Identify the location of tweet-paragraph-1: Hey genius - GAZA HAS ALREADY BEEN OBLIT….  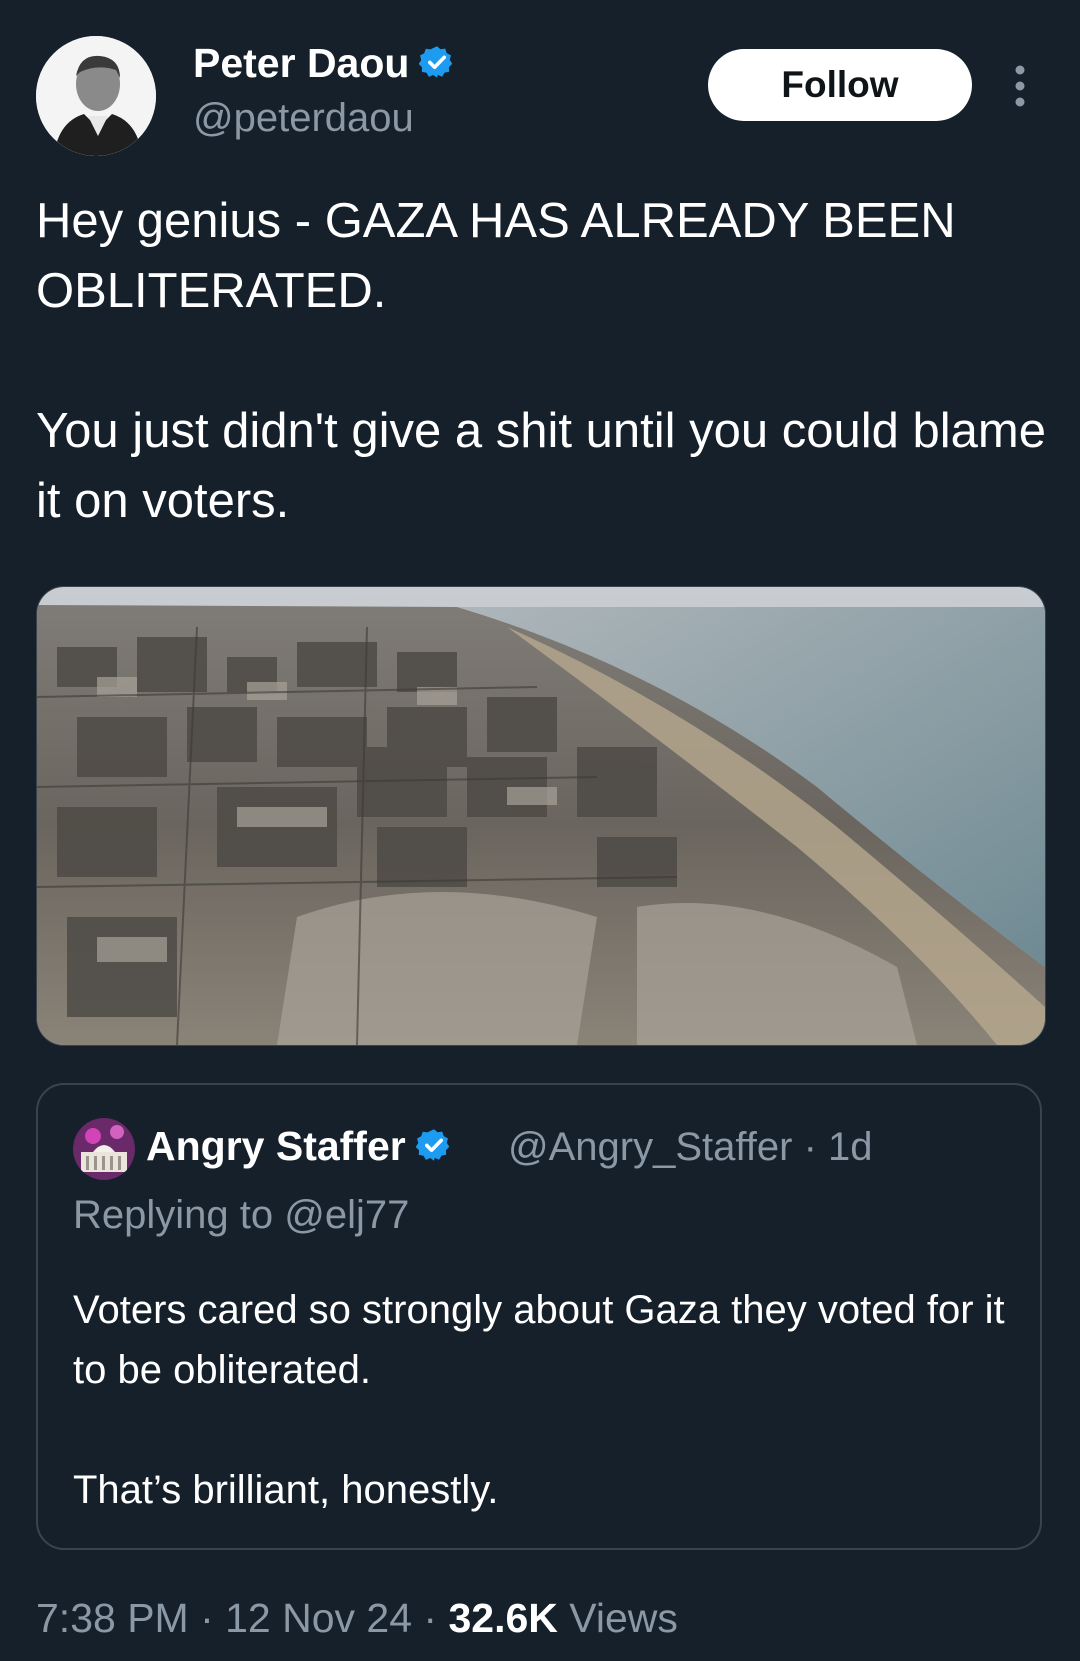
(496, 256).